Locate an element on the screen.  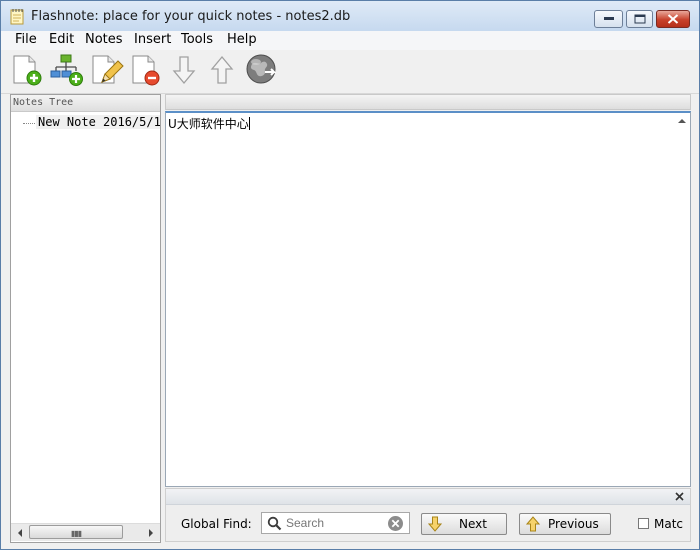
scrollbar-thumb: ▮▮▮ is located at coordinates (76, 532).